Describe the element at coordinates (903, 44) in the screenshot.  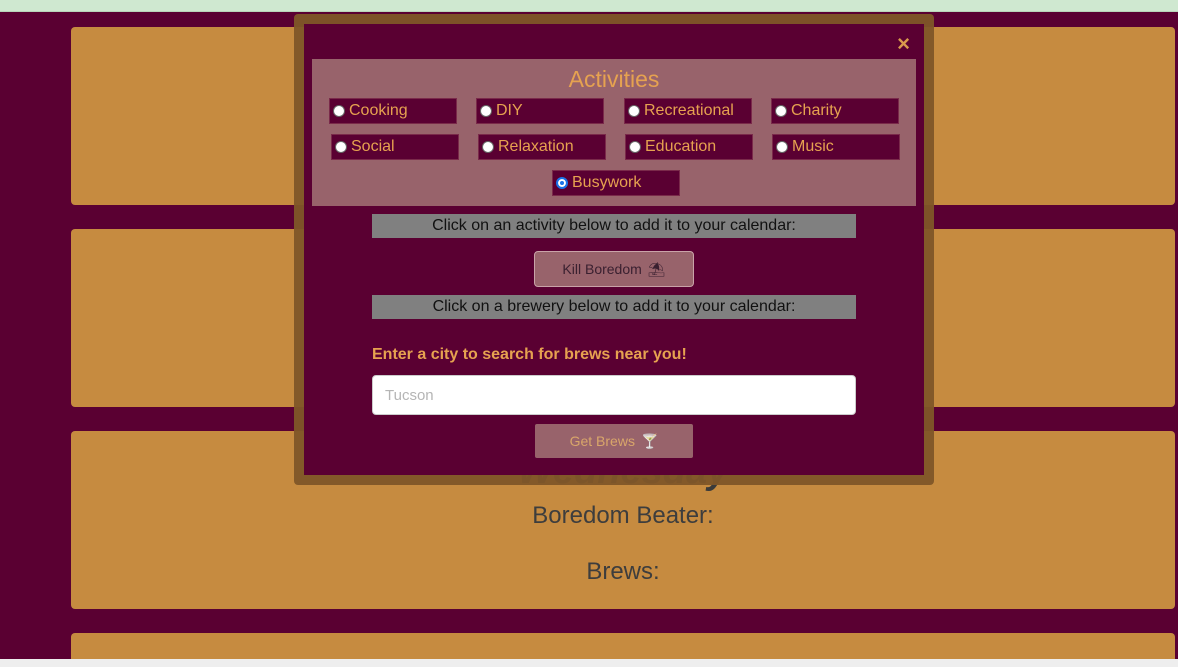
I see `close-icon: ×` at that location.